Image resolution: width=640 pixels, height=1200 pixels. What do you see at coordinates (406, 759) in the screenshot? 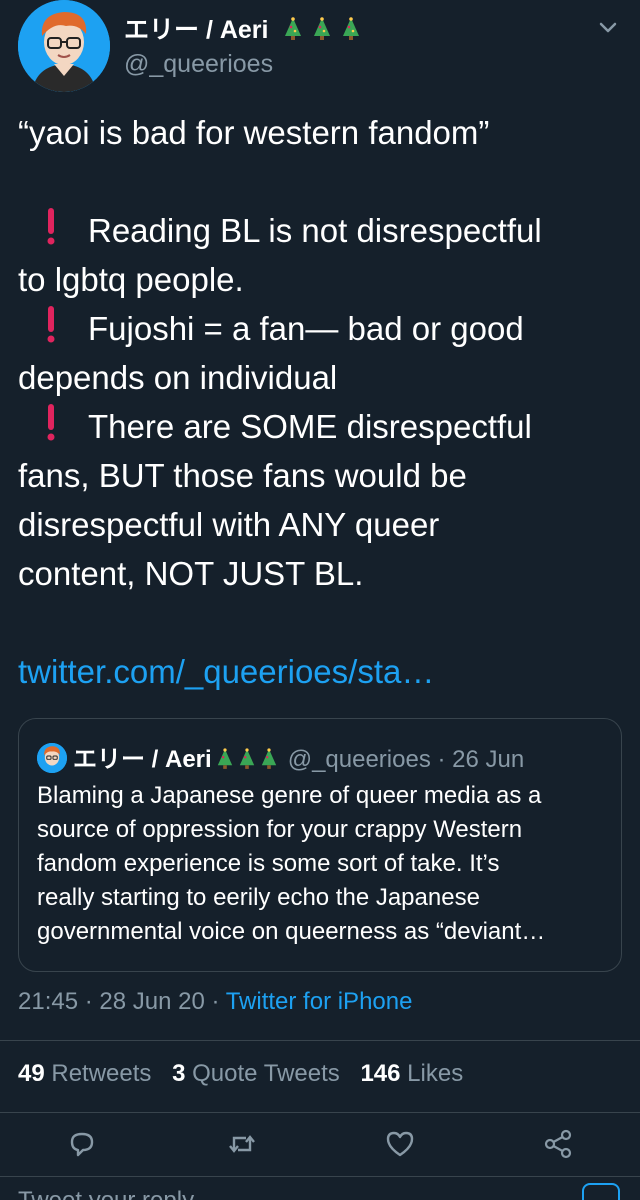
I see `quoted-handle-date: @_queerioes · 26 Jun` at bounding box center [406, 759].